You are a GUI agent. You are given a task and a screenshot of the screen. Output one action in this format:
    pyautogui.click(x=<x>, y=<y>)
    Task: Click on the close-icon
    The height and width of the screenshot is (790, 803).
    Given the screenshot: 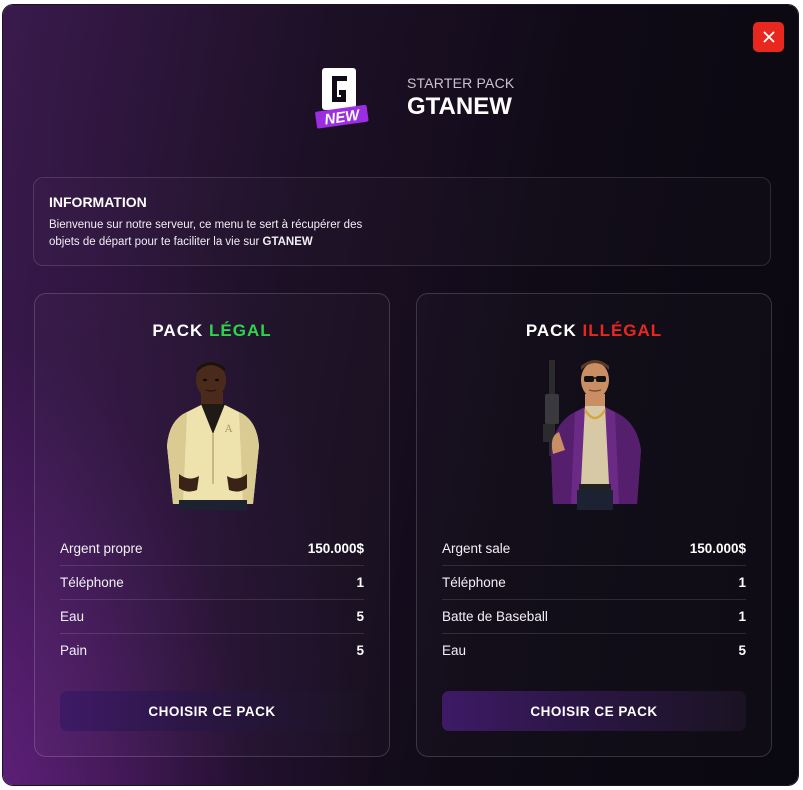 What is the action you would take?
    pyautogui.click(x=768, y=37)
    